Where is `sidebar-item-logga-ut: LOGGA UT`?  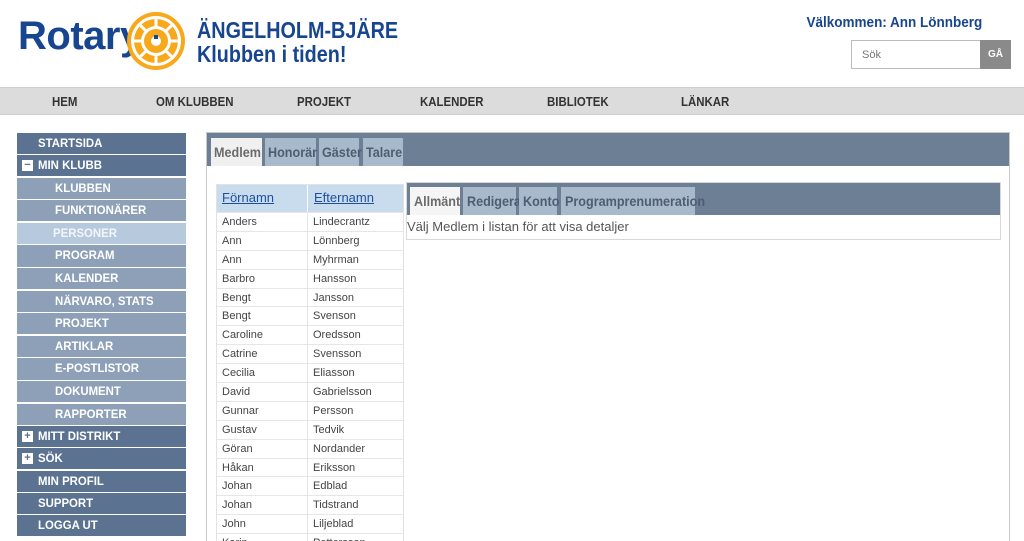 sidebar-item-logga-ut: LOGGA UT is located at coordinates (101, 526).